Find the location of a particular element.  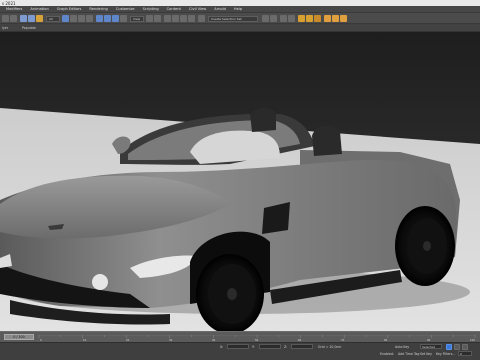

redo-icon is located at coordinates (13, 18).